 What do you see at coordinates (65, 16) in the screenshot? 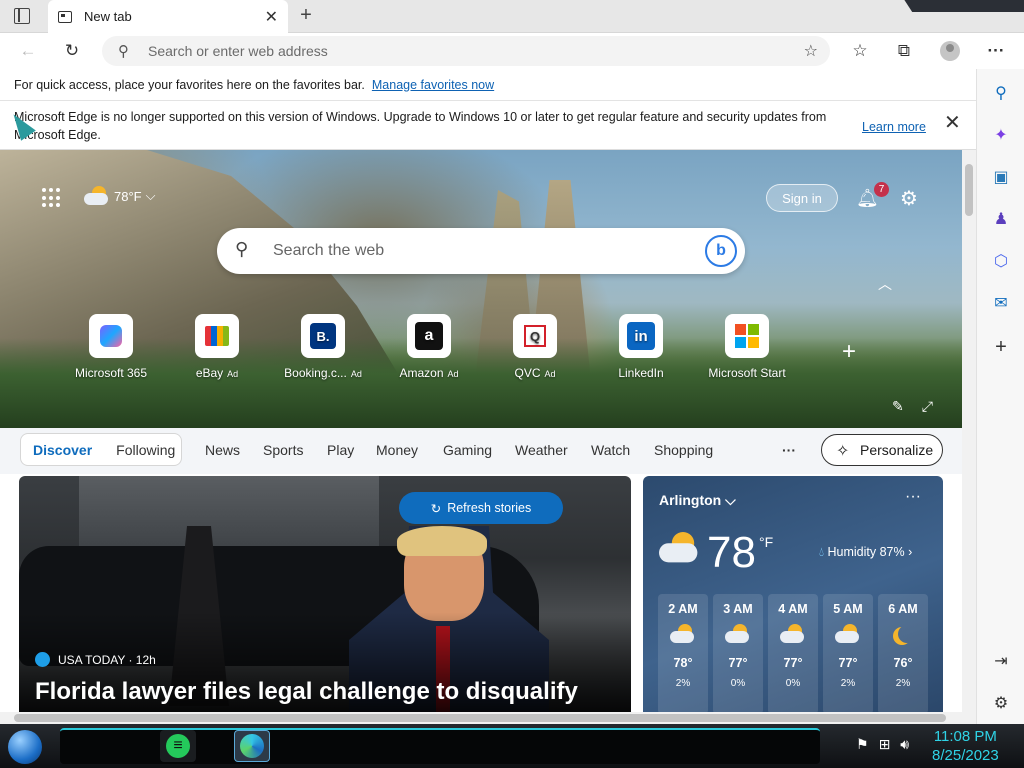
I see `new-tab-page-icon` at bounding box center [65, 16].